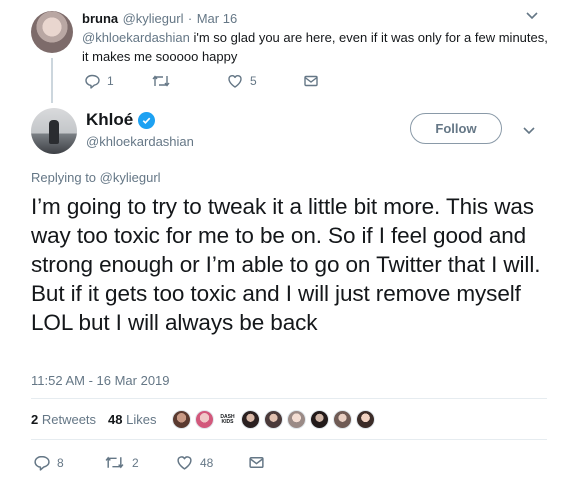 This screenshot has width=568, height=491. I want to click on tweet-retweet-action: 2, so click(121, 462).